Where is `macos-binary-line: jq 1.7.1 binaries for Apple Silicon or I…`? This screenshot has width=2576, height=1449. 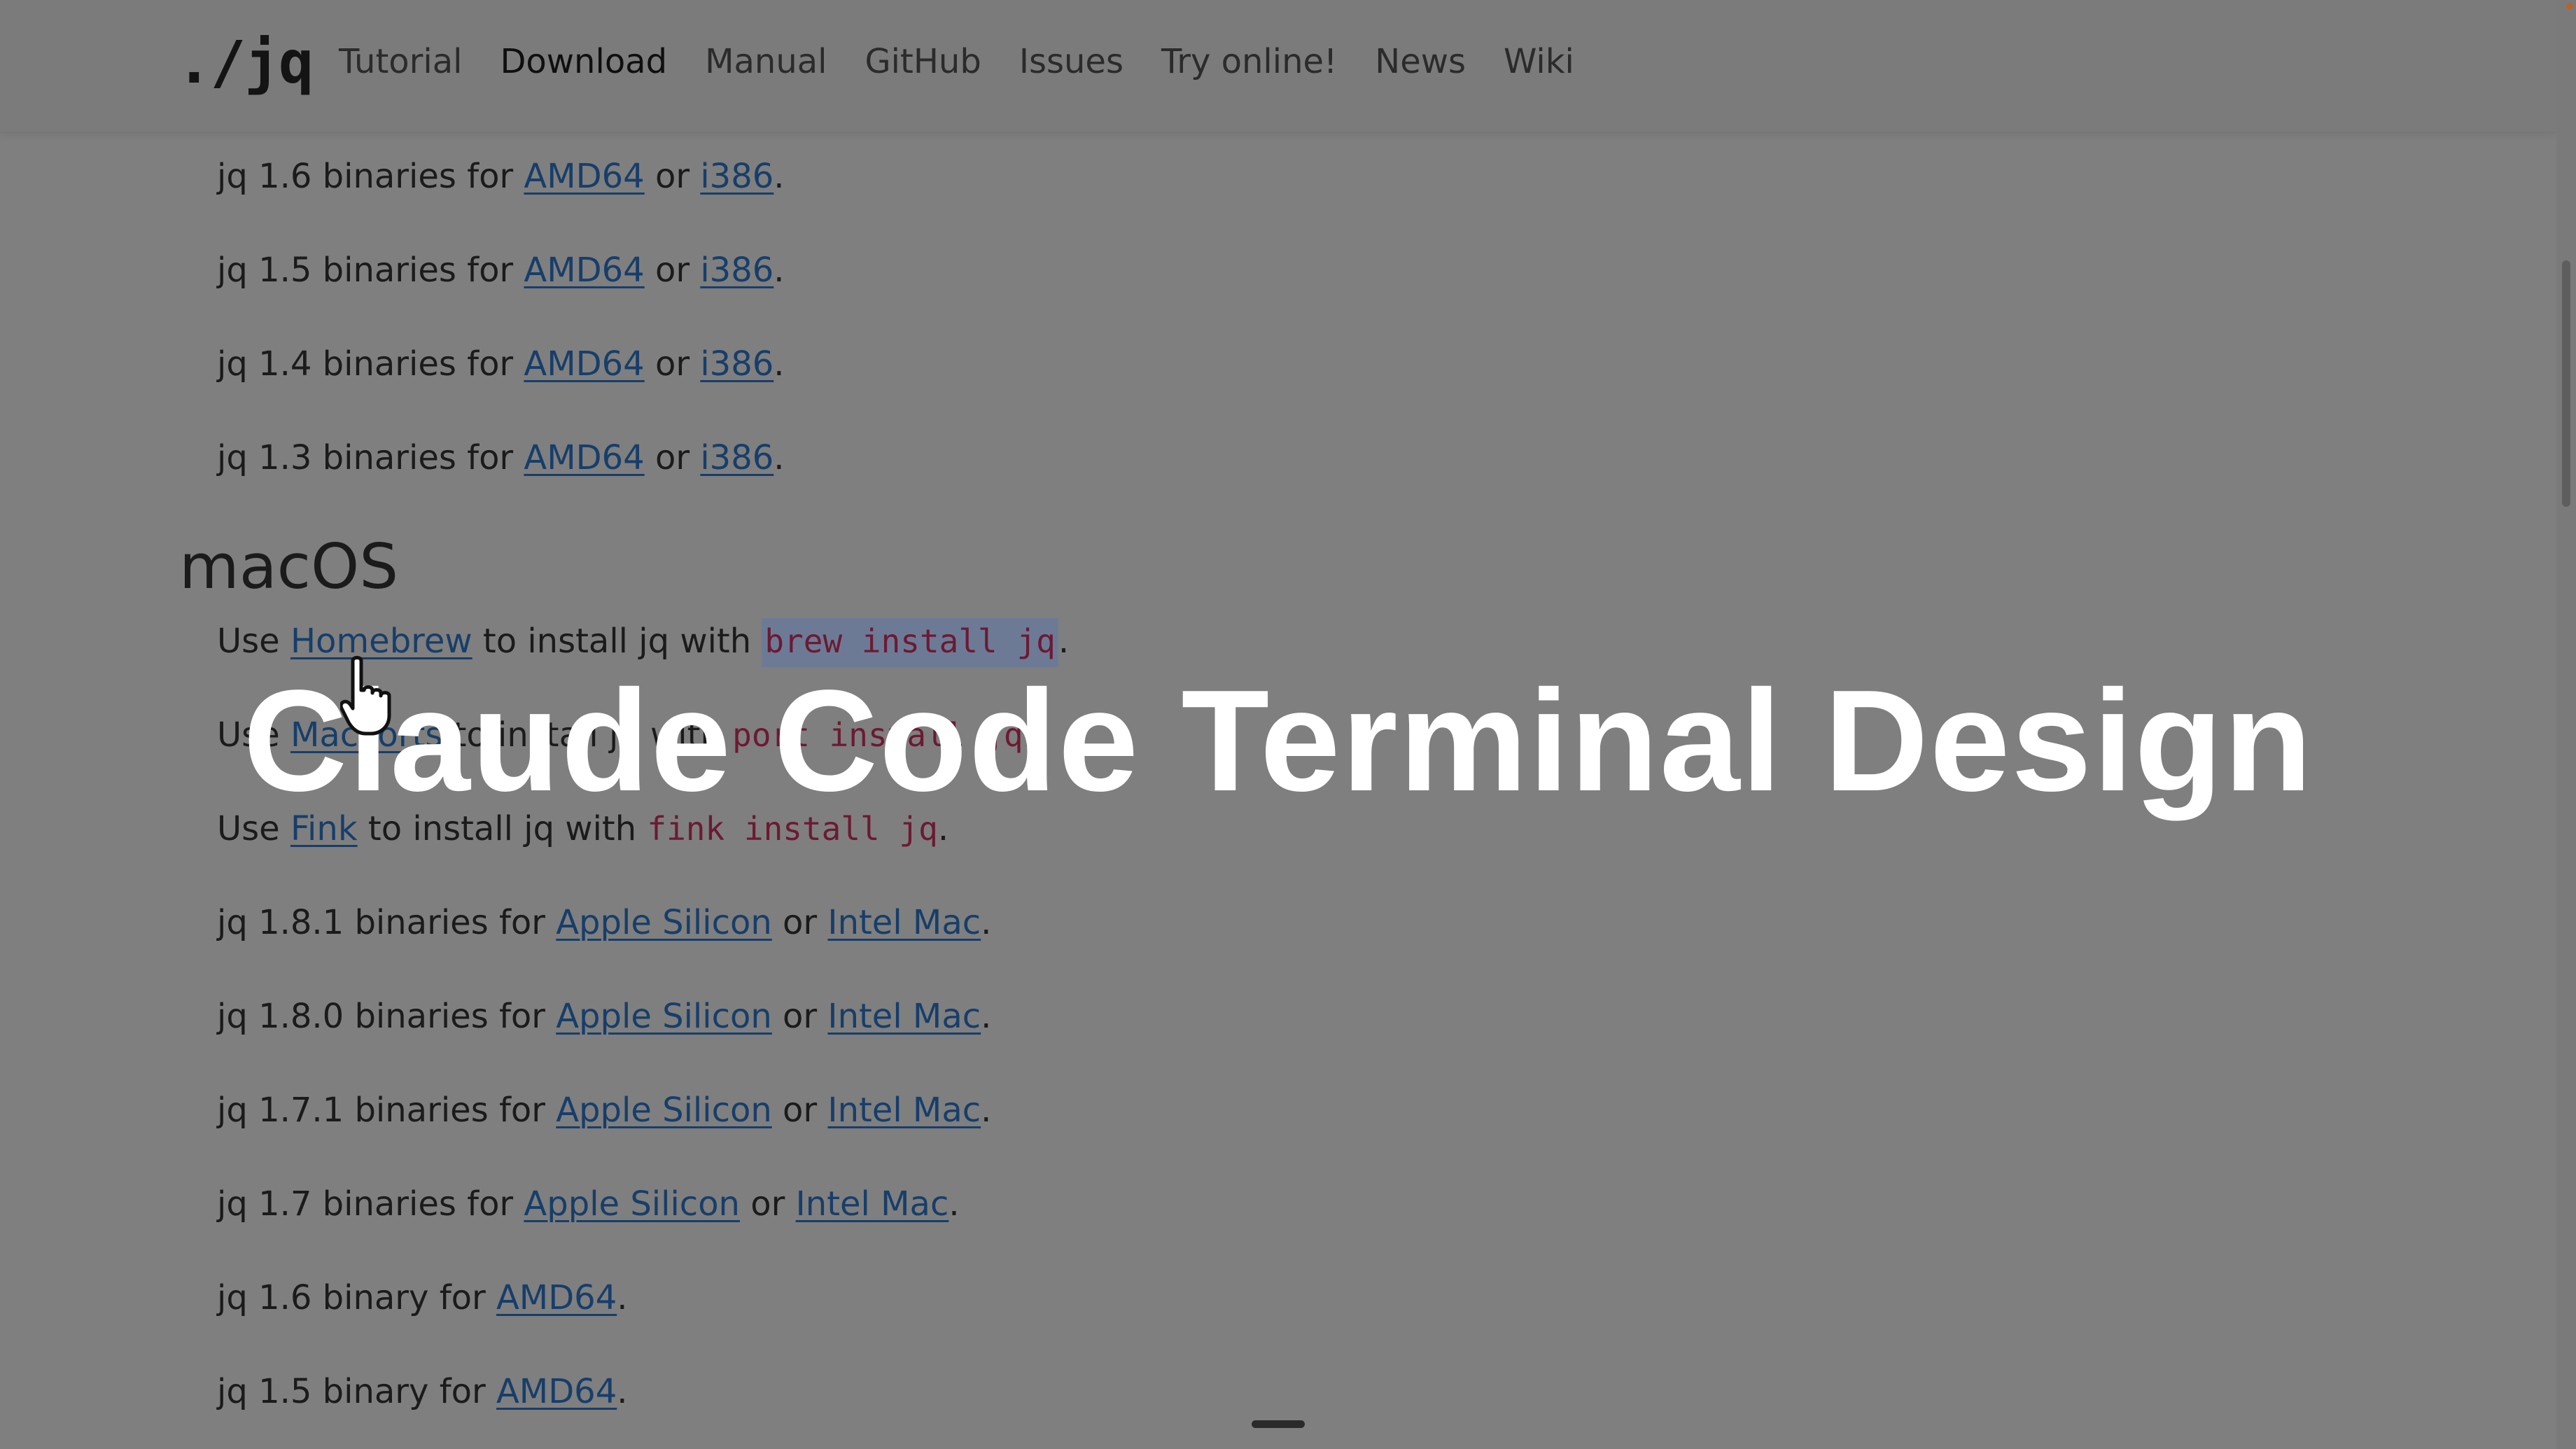
macos-binary-line: jq 1.7.1 binaries for Apple Silicon or I… is located at coordinates (604, 1110).